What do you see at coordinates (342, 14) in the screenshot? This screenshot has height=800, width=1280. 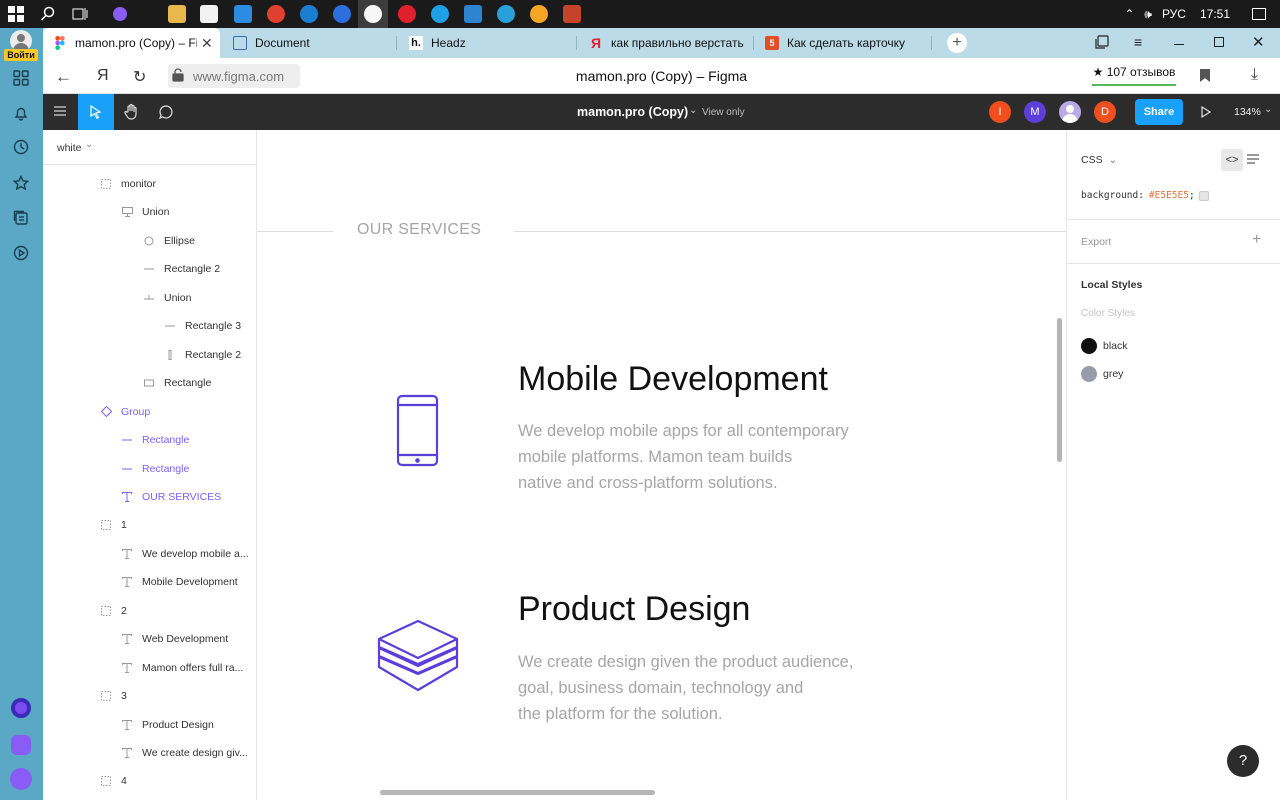 I see `firefox-icon` at bounding box center [342, 14].